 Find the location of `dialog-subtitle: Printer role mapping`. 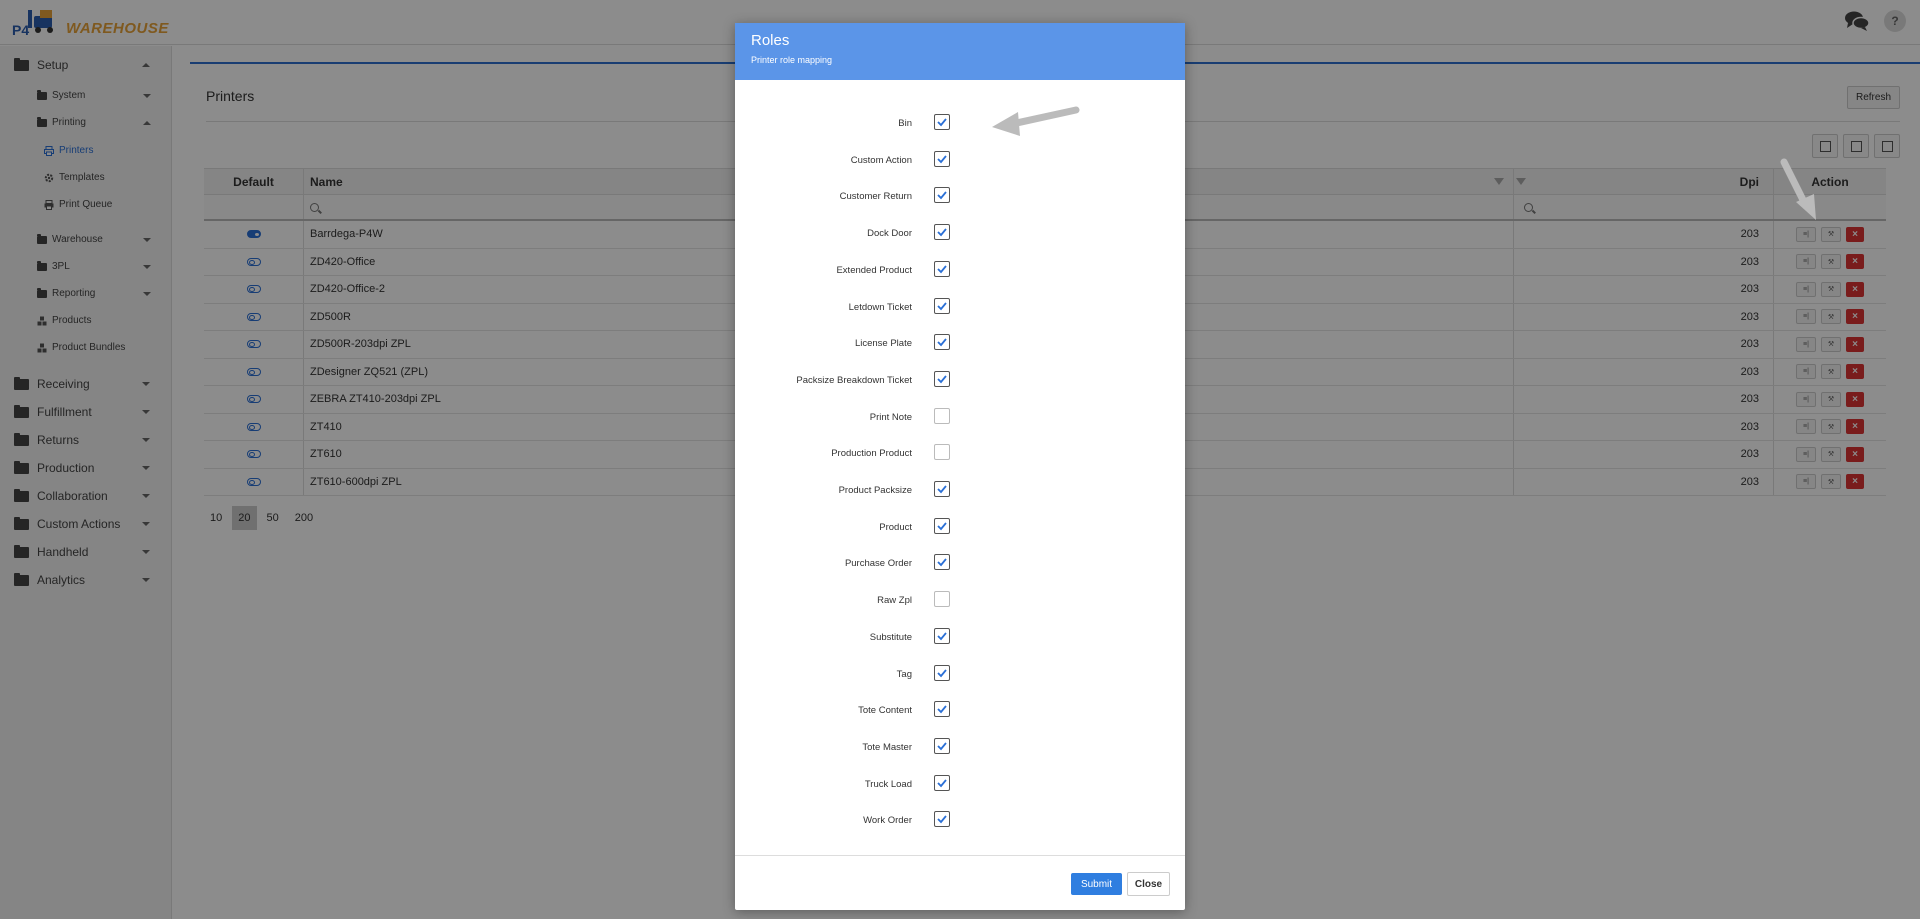

dialog-subtitle: Printer role mapping is located at coordinates (792, 60).